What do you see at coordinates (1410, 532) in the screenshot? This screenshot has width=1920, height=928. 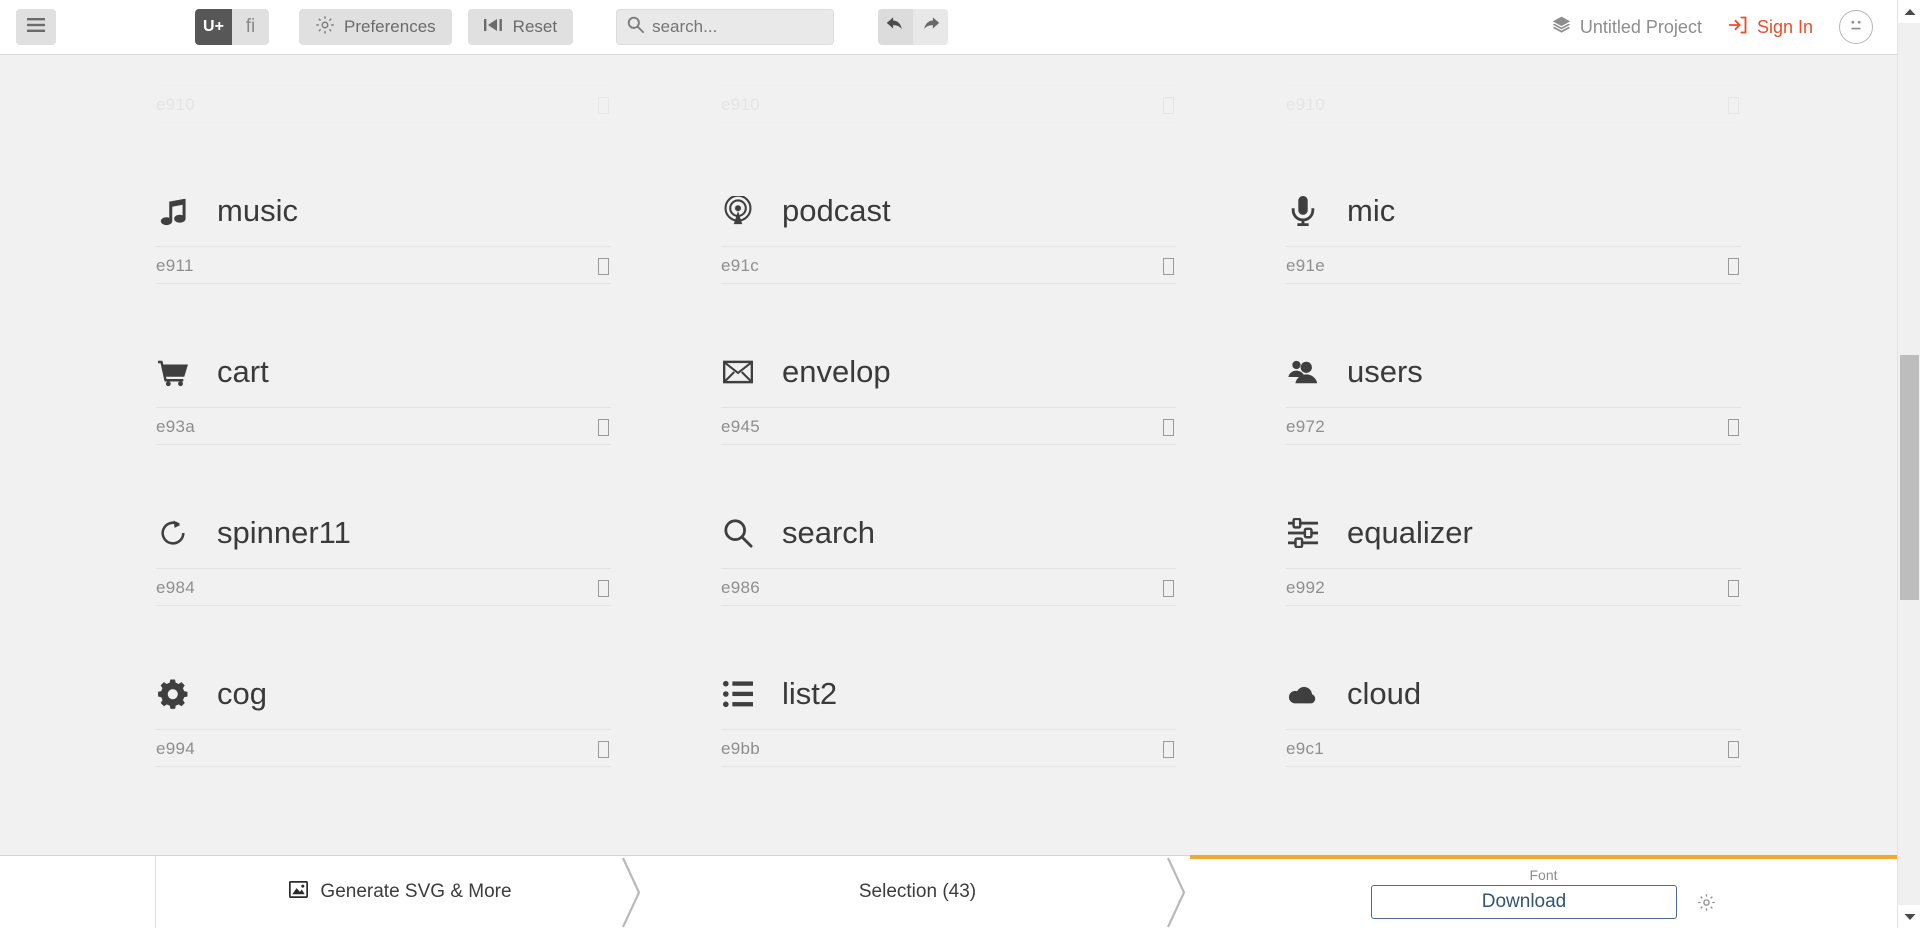 I see `icon-name: equalizer` at bounding box center [1410, 532].